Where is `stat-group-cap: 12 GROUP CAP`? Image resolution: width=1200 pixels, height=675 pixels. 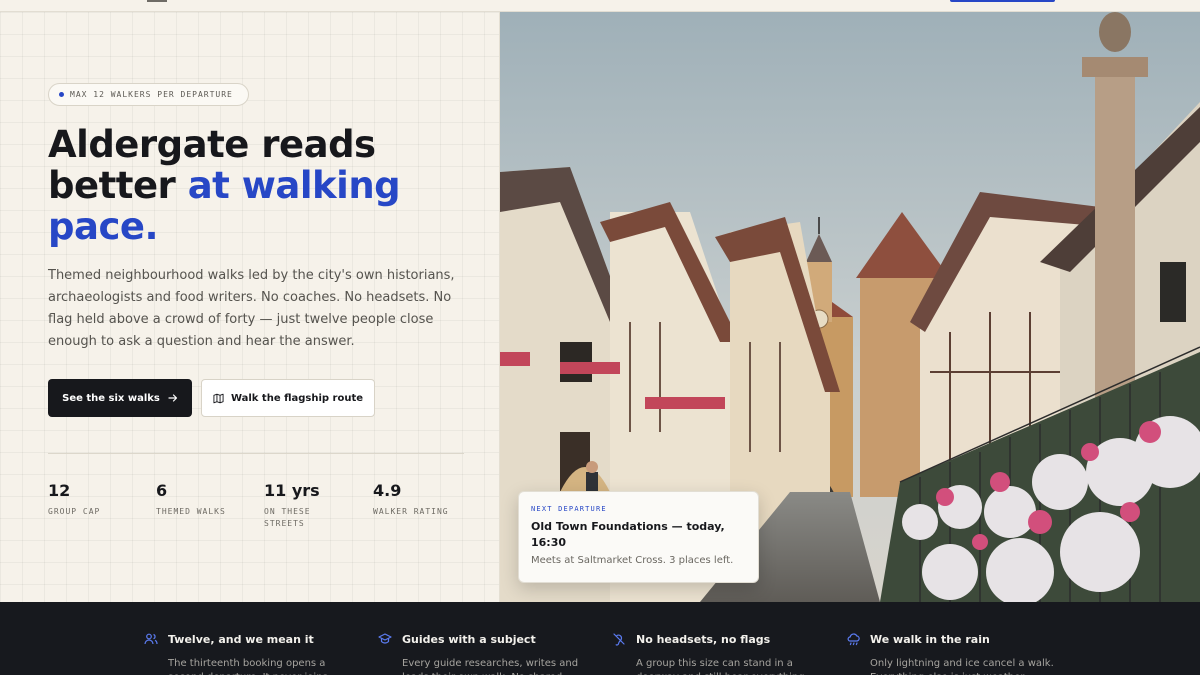
stat-group-cap: 12 GROUP CAP is located at coordinates (98, 499).